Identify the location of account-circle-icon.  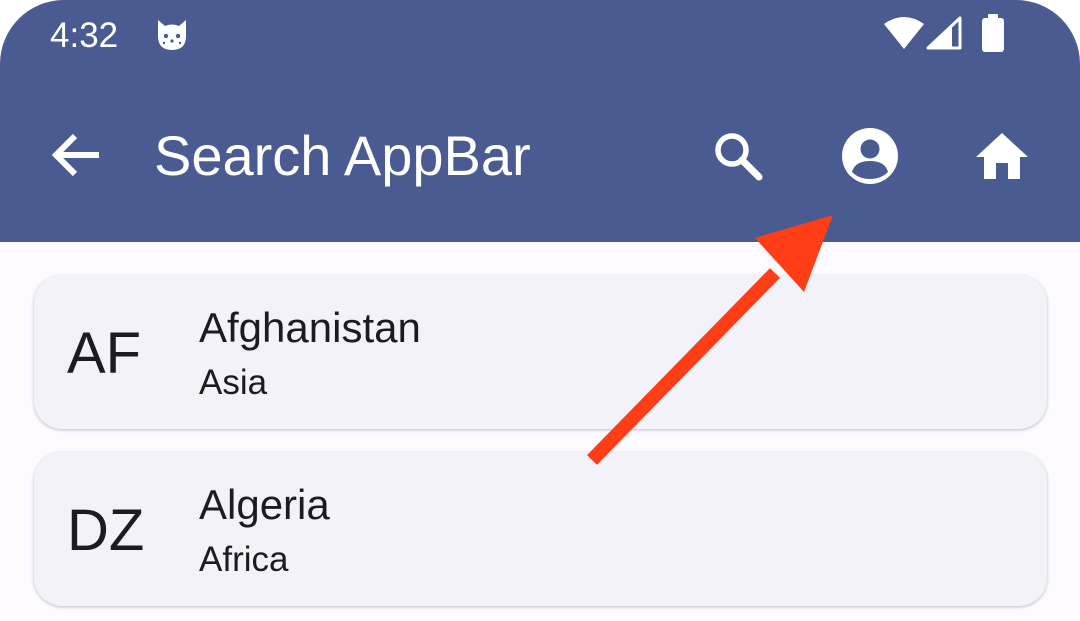
(870, 156).